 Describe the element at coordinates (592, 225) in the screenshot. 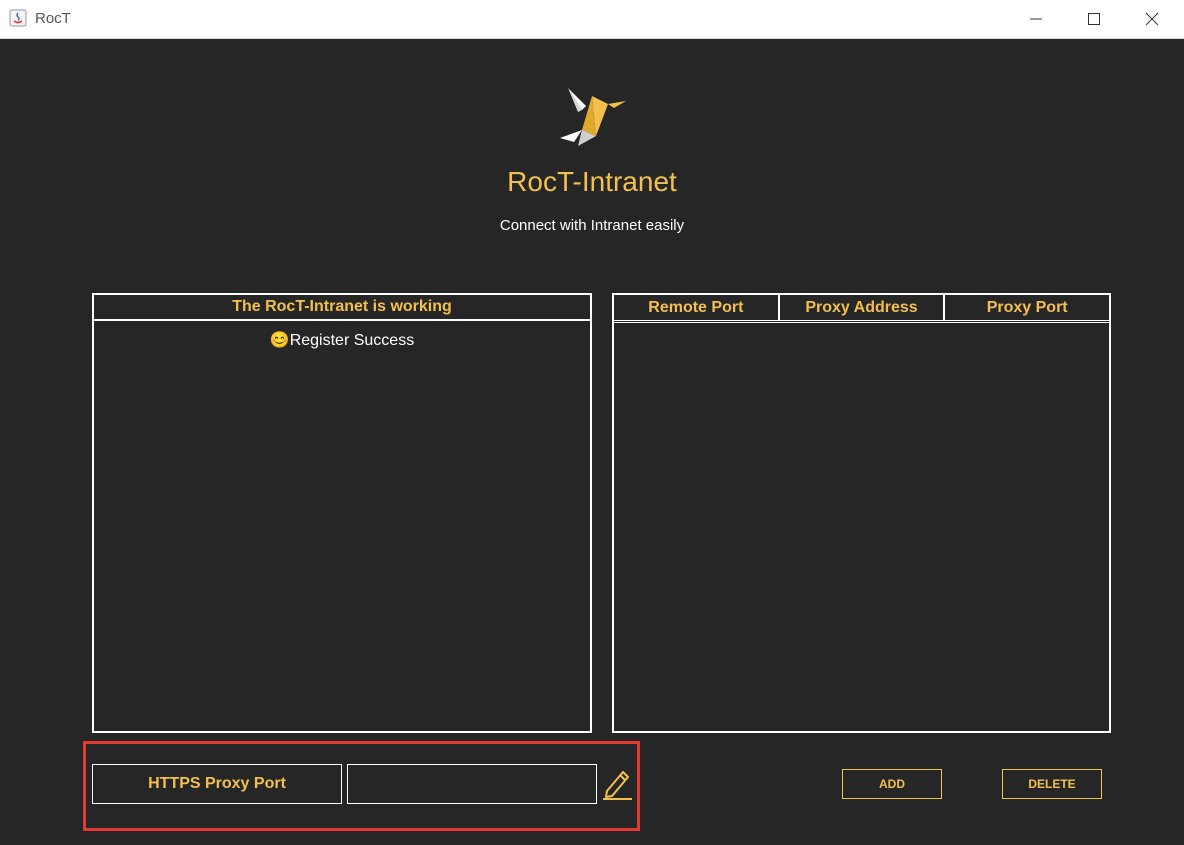

I see `app-tagline: Connect with Intranet easily` at that location.